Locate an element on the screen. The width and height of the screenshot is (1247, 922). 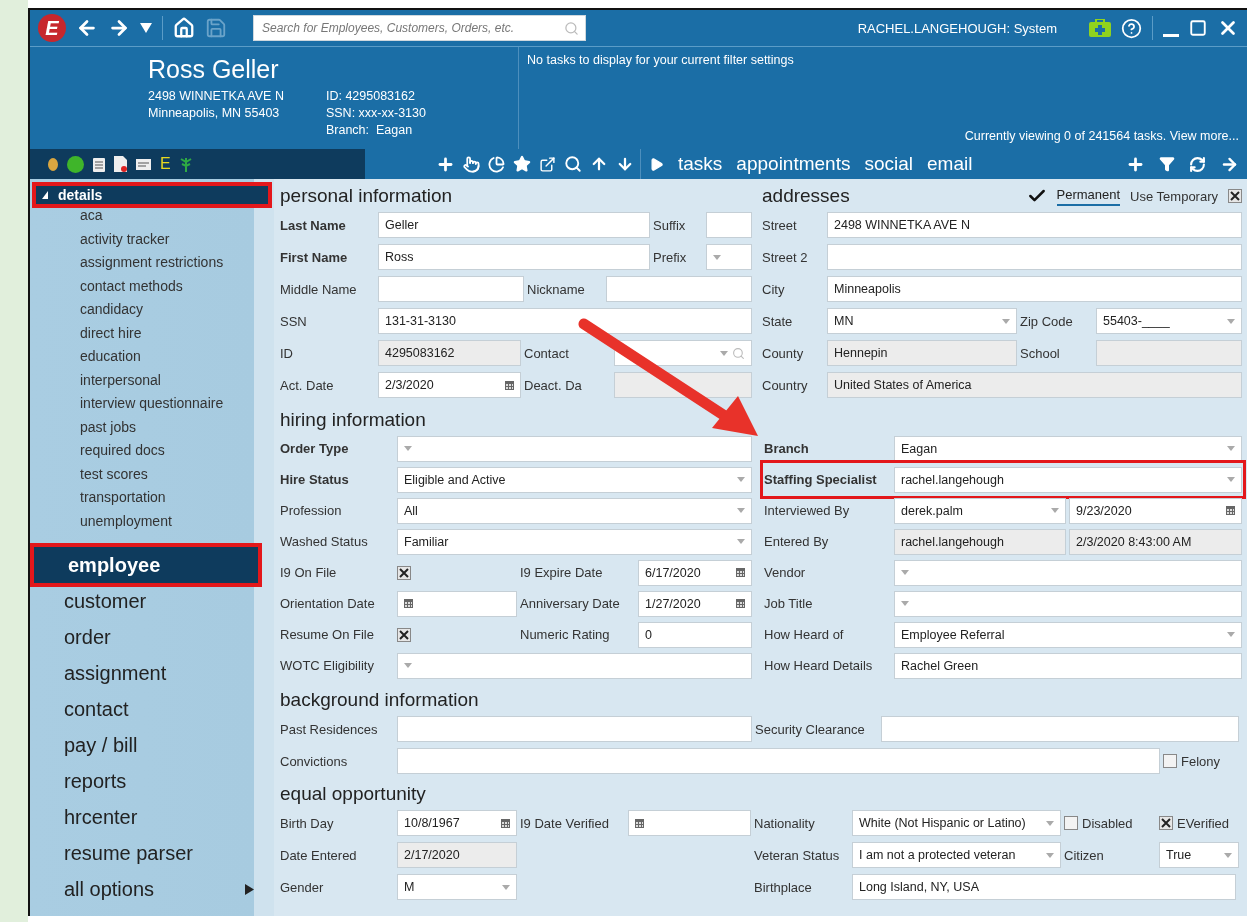
text-field: 4295083162 is located at coordinates (449, 353).